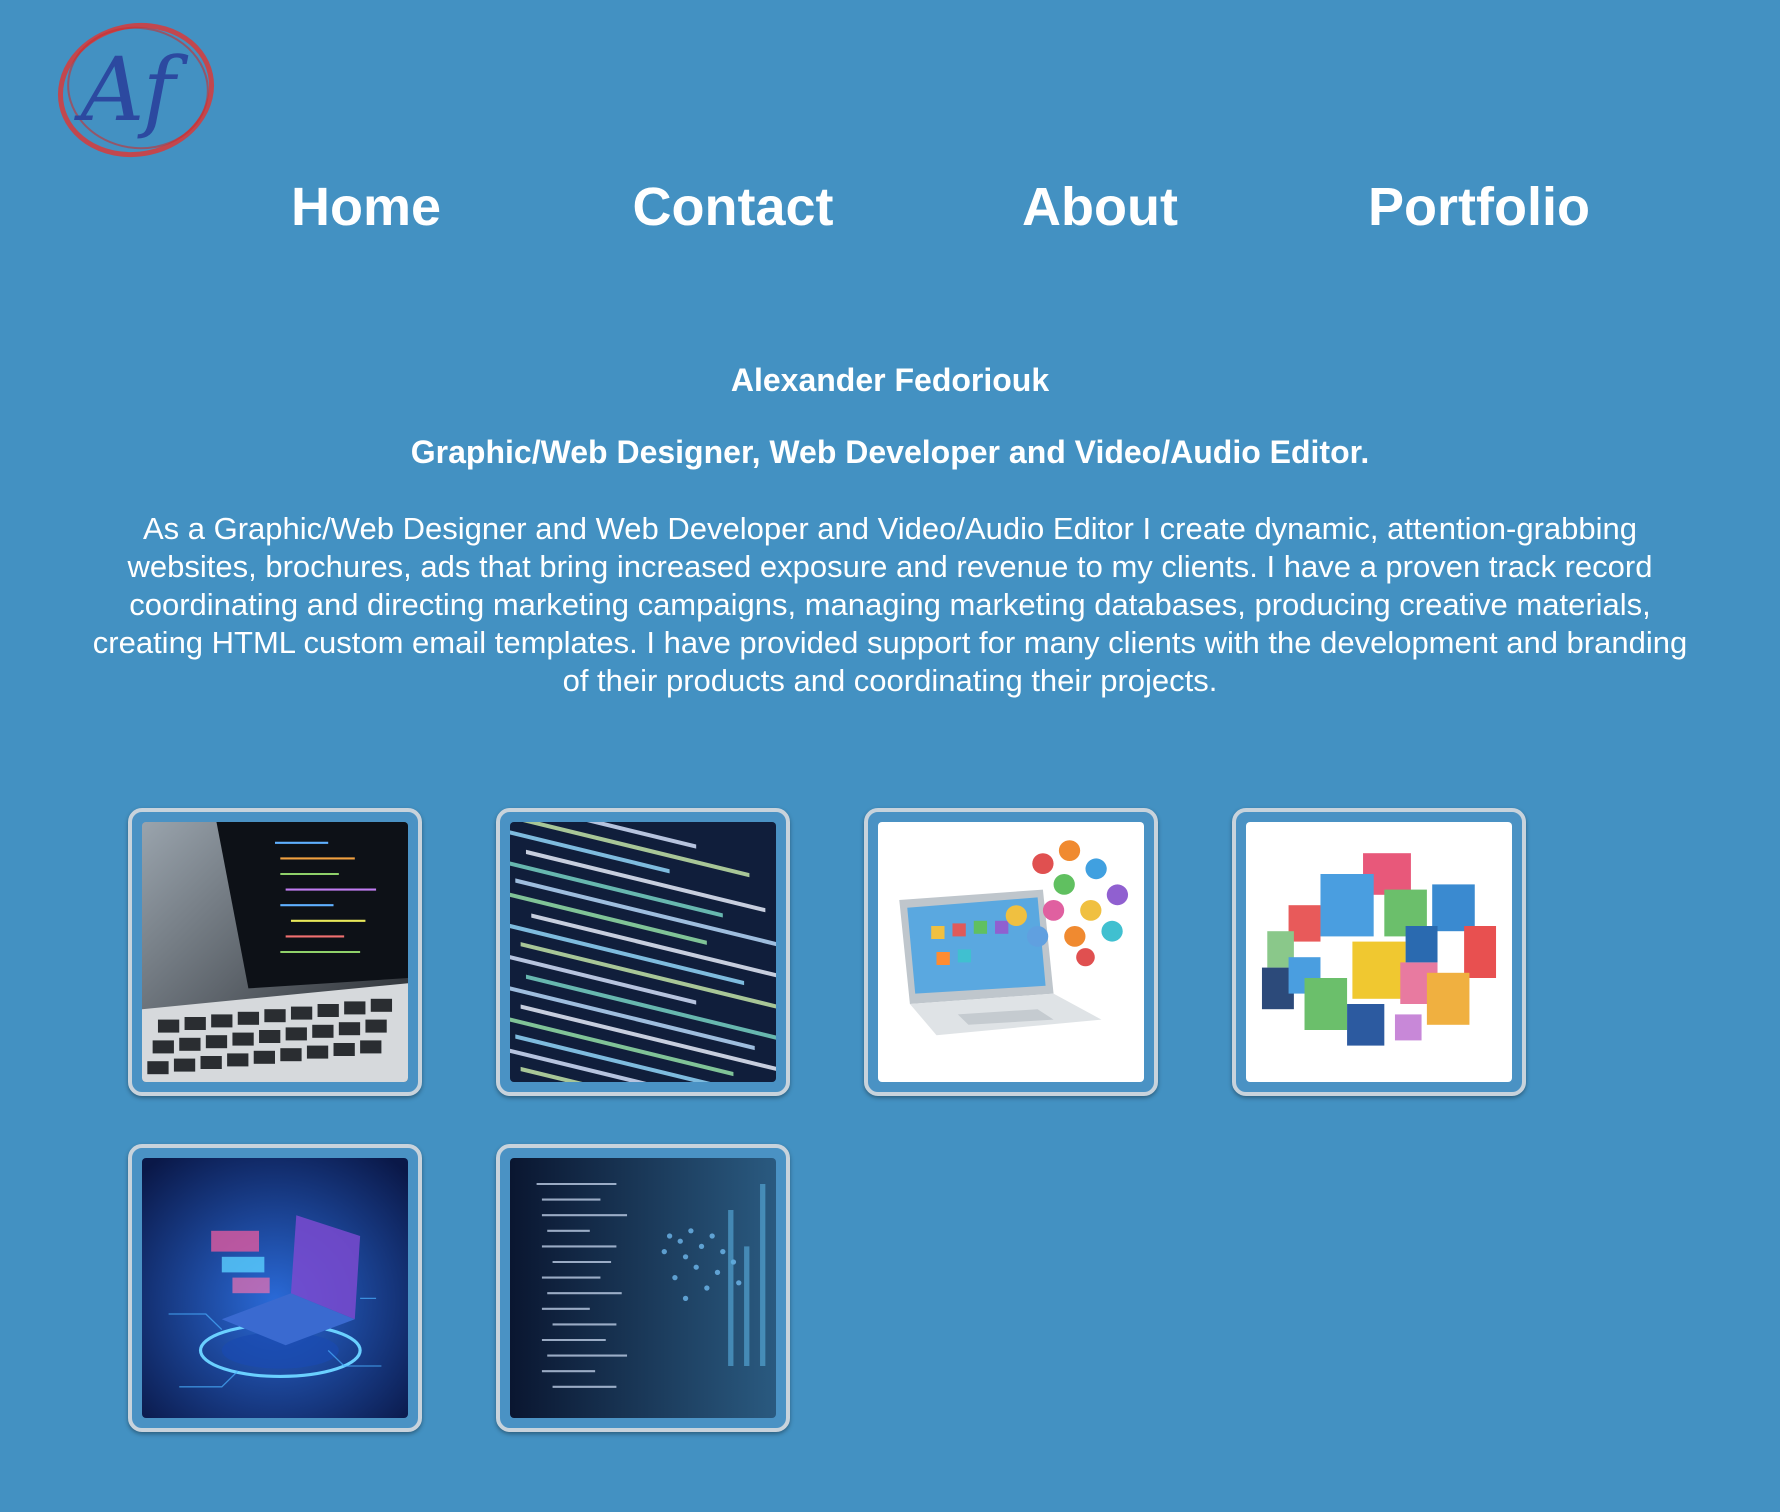 The width and height of the screenshot is (1780, 1512). Describe the element at coordinates (1479, 207) in the screenshot. I see `nav-portfolio: Portfolio` at that location.